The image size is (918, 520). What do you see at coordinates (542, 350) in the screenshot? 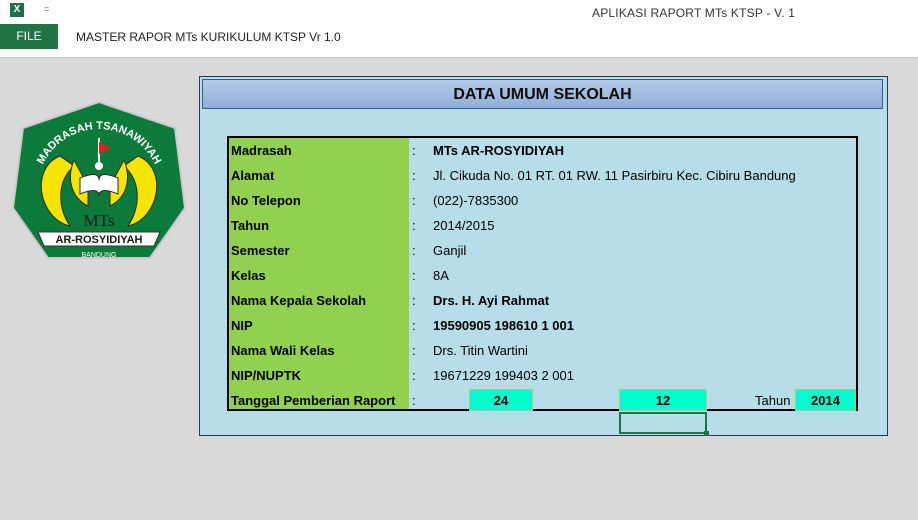
I see `row-wali-kelas: Nama Wali Kelas : Drs. Titin Wartini` at bounding box center [542, 350].